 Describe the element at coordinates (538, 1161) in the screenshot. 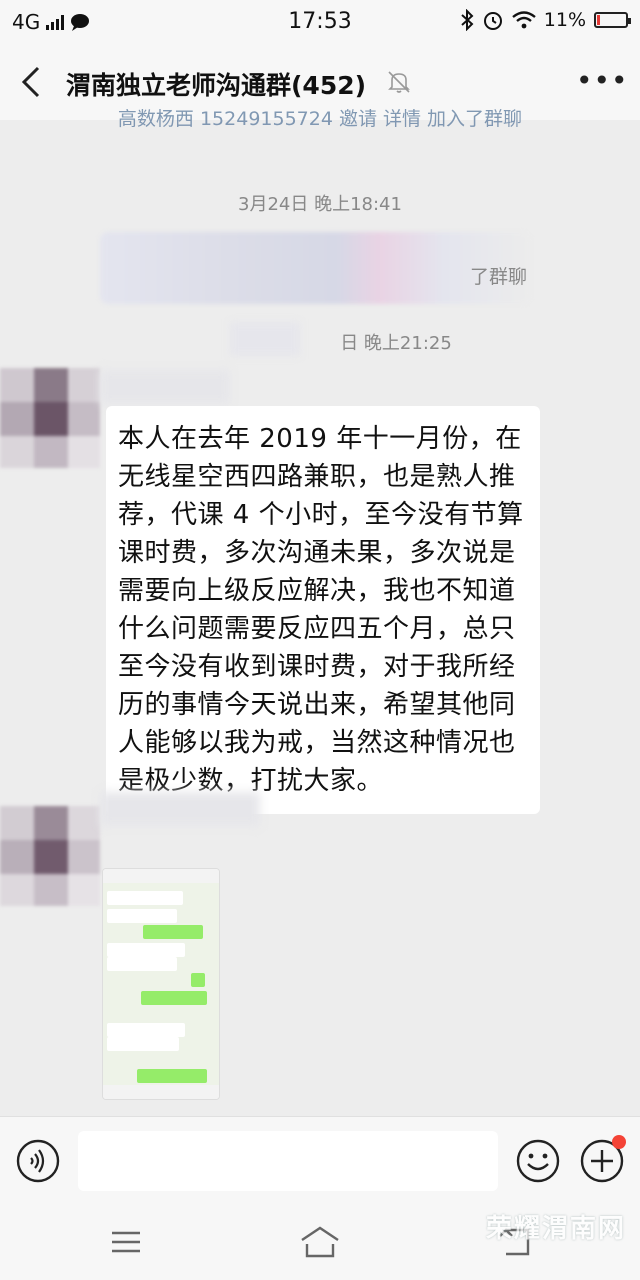

I see `emoji-icon` at that location.